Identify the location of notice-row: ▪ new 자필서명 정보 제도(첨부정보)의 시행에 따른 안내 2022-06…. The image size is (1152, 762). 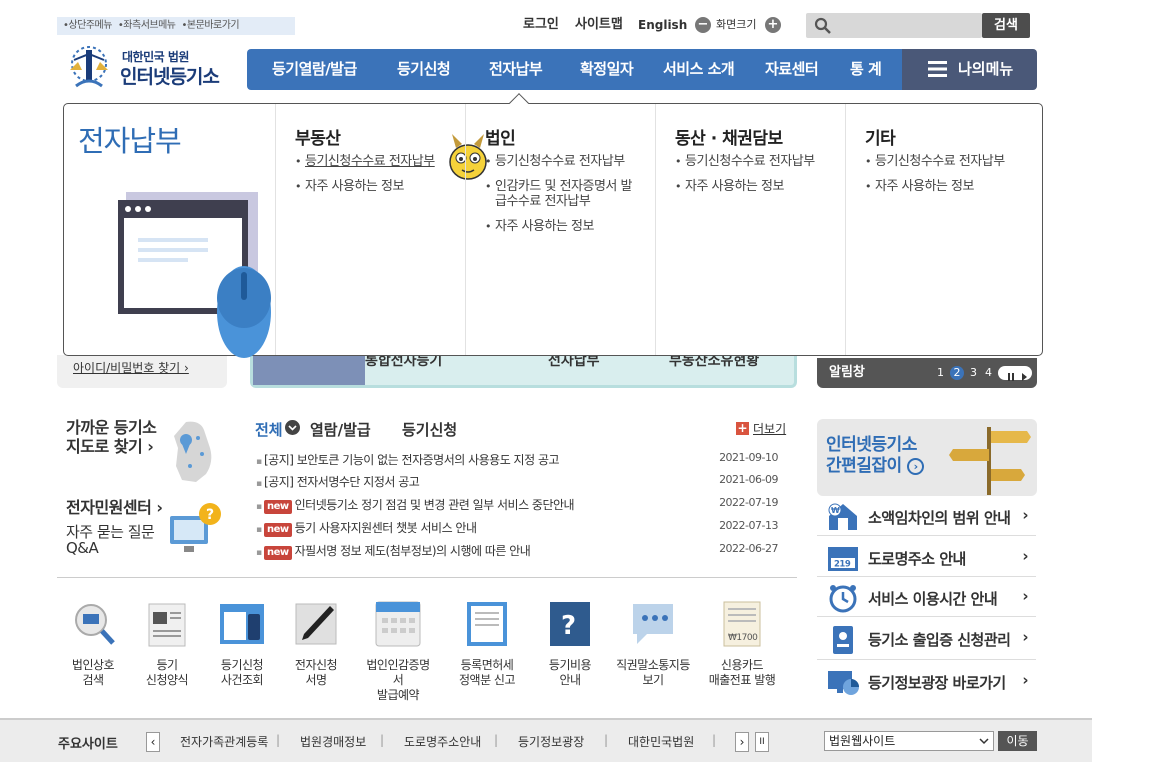
(521, 553).